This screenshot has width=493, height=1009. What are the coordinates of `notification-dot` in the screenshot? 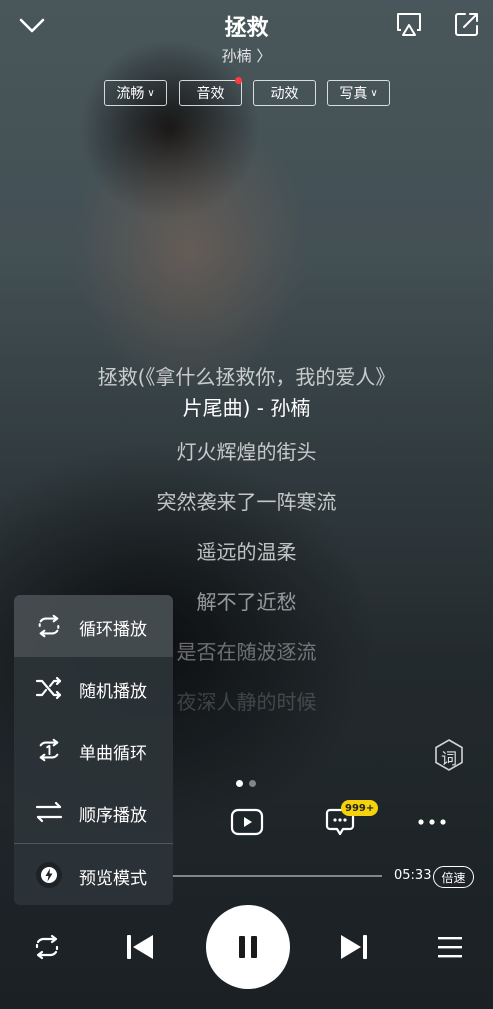 It's located at (238, 80).